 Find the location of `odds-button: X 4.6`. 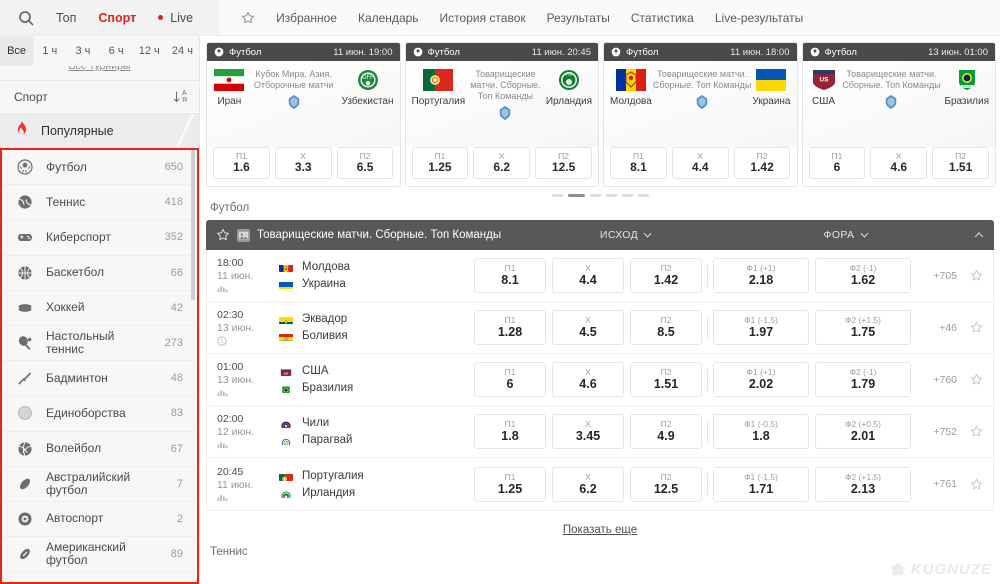

odds-button: X 4.6 is located at coordinates (899, 163).